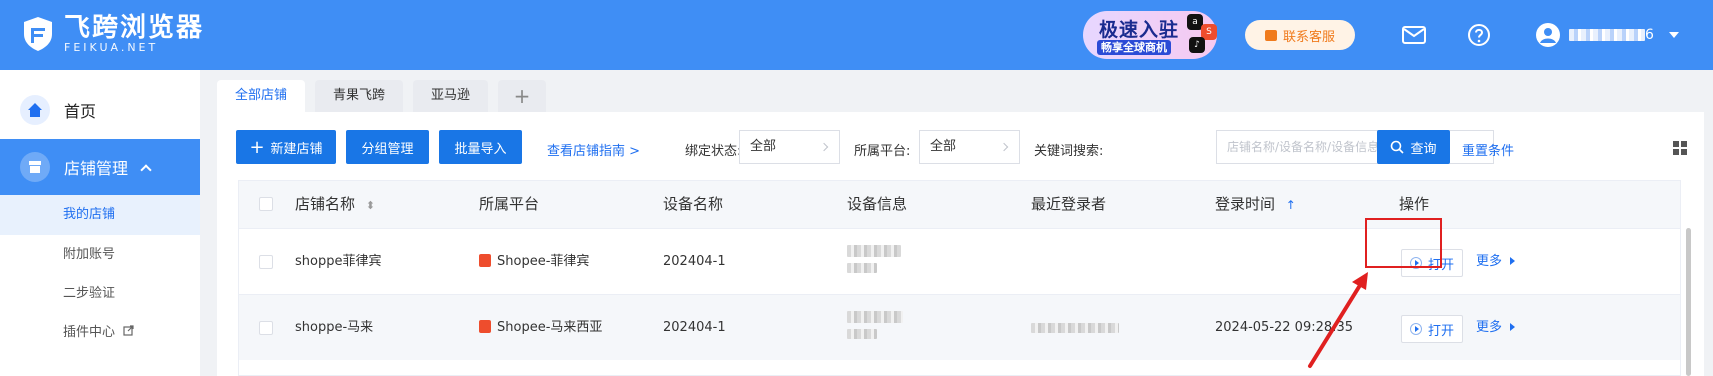 This screenshot has width=1713, height=376. What do you see at coordinates (1398, 147) in the screenshot?
I see `search-icon` at bounding box center [1398, 147].